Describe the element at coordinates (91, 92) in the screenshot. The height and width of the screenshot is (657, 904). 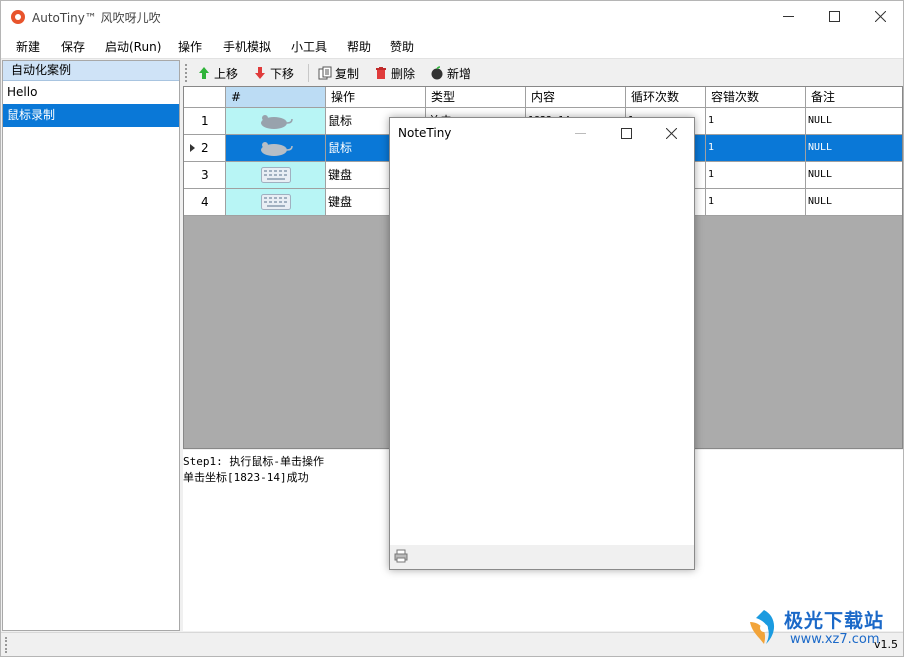
I see `case-item-hello: Hello` at that location.